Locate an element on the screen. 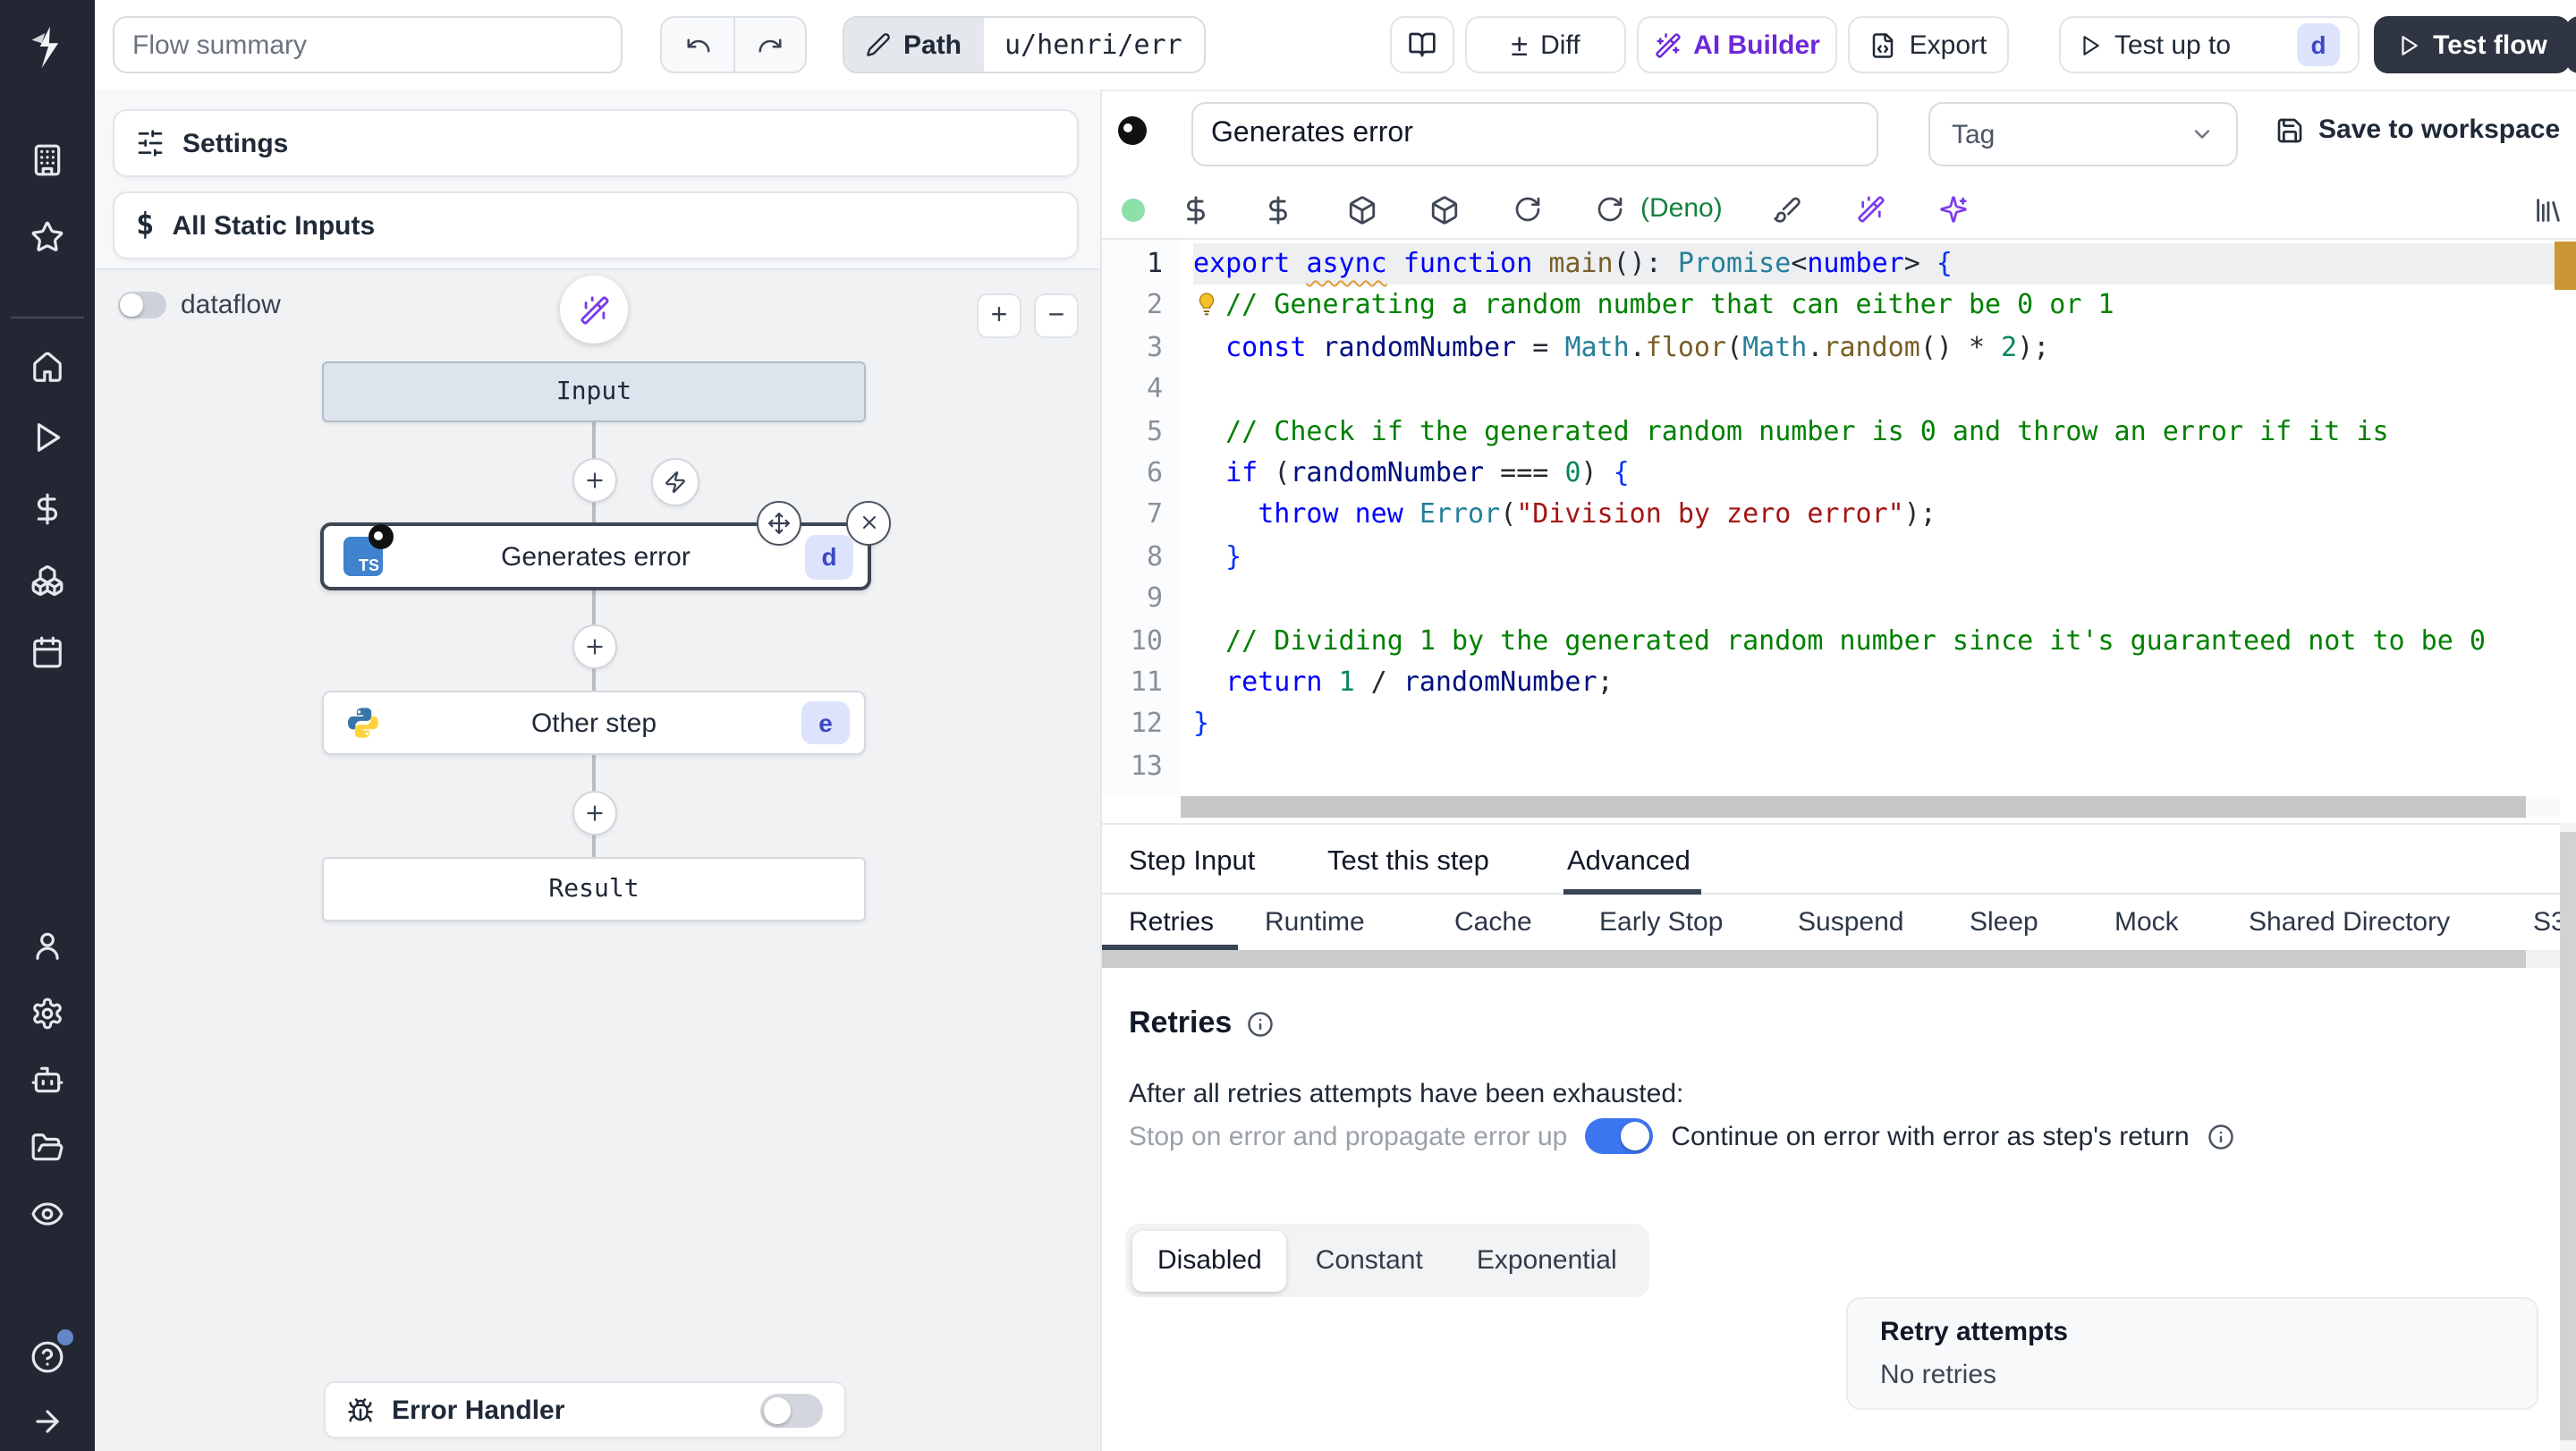 The width and height of the screenshot is (2576, 1451). code-line: 9 is located at coordinates (1839, 599).